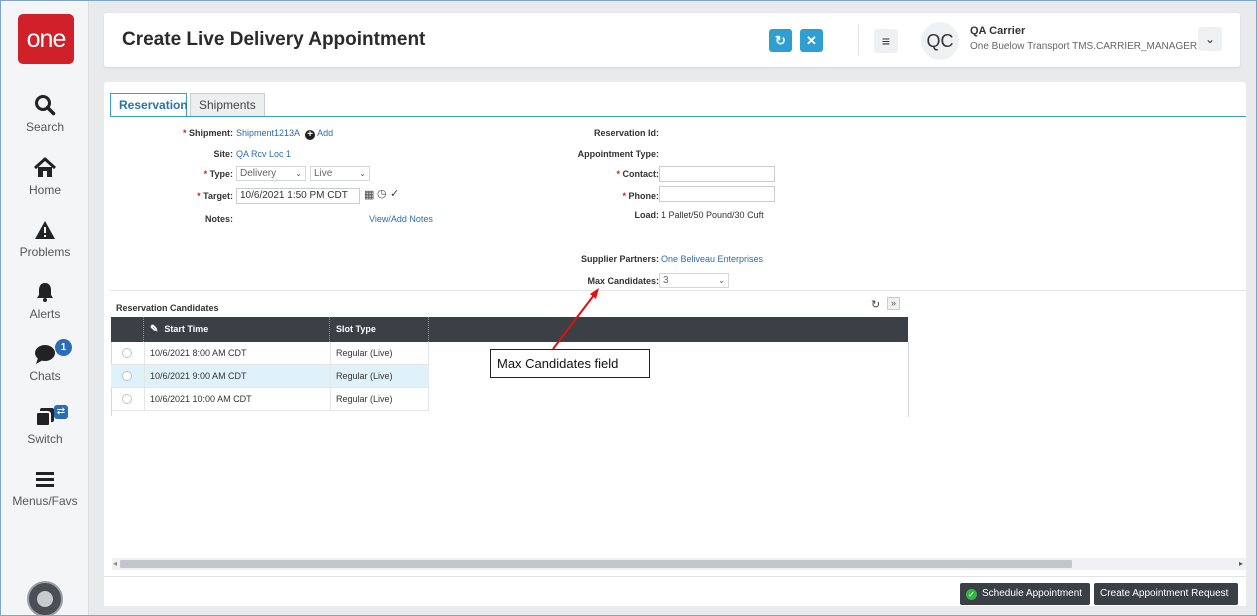  What do you see at coordinates (1084, 46) in the screenshot?
I see `user-role: One Buelow Transport TMS.CARRIER_MANAGER` at bounding box center [1084, 46].